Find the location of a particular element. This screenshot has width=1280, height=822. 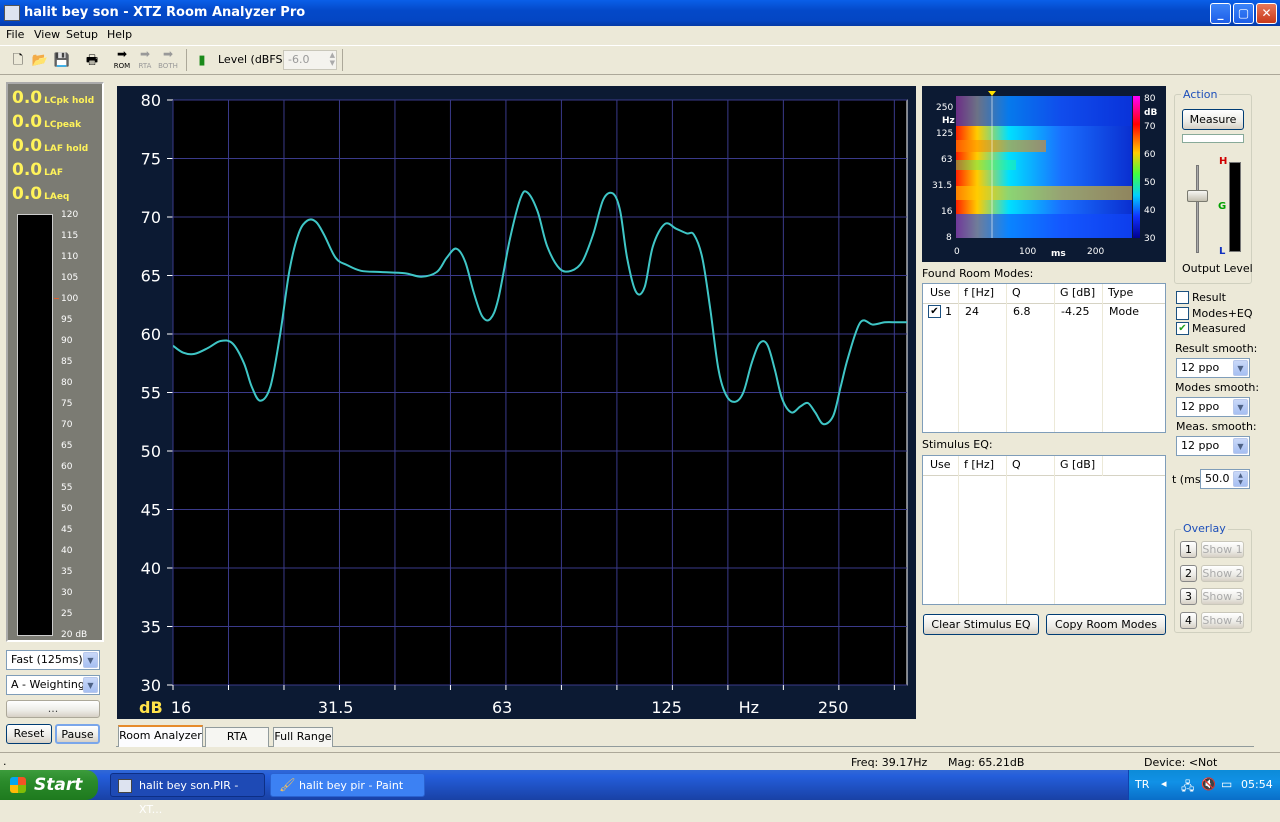

spectro-scale-50: 50 is located at coordinates (1150, 183).